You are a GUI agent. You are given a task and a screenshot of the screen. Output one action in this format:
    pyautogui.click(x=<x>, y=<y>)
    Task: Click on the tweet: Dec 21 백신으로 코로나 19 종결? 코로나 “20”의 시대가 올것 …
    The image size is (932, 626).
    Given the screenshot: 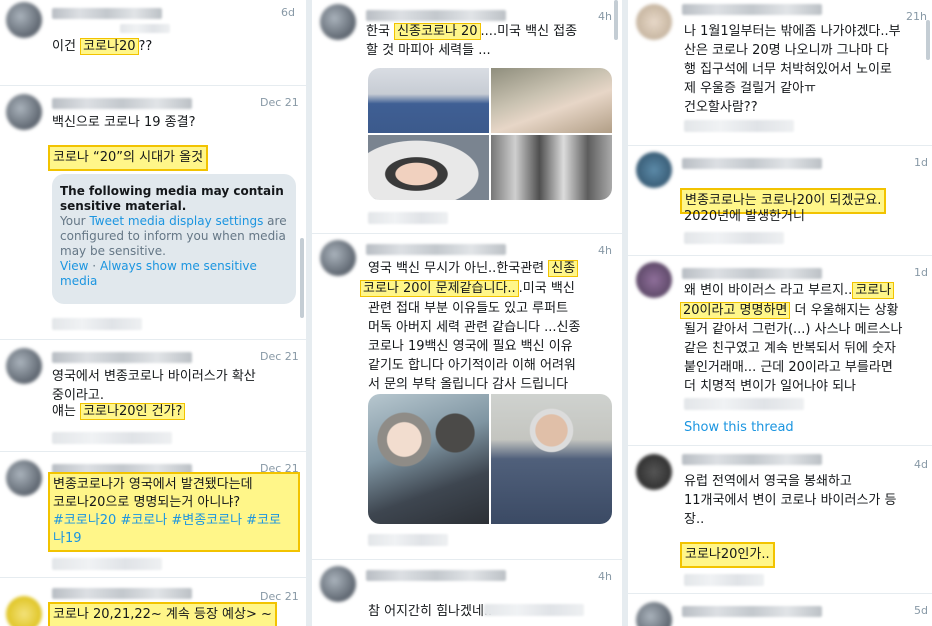 What is the action you would take?
    pyautogui.click(x=153, y=213)
    